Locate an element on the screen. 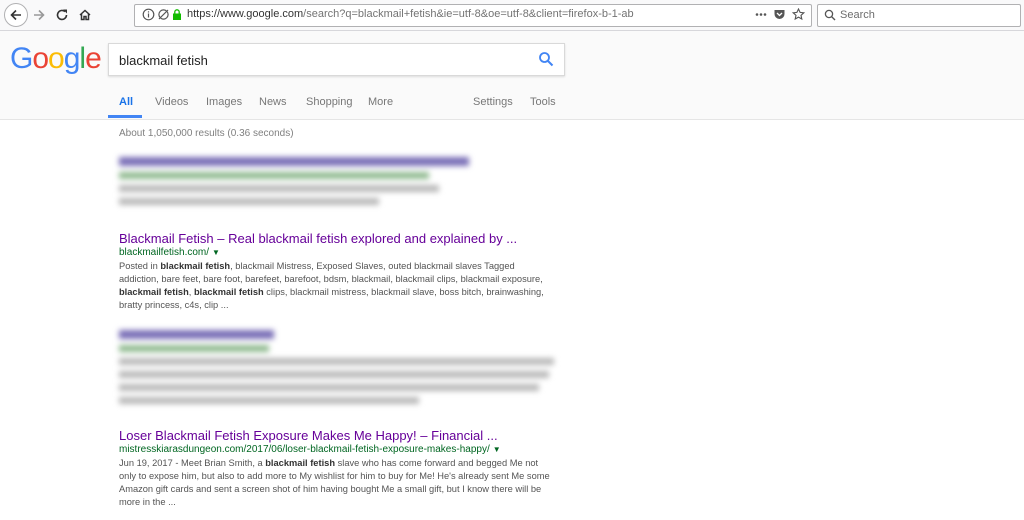 The width and height of the screenshot is (1024, 520). active-tab-indicator is located at coordinates (125, 116).